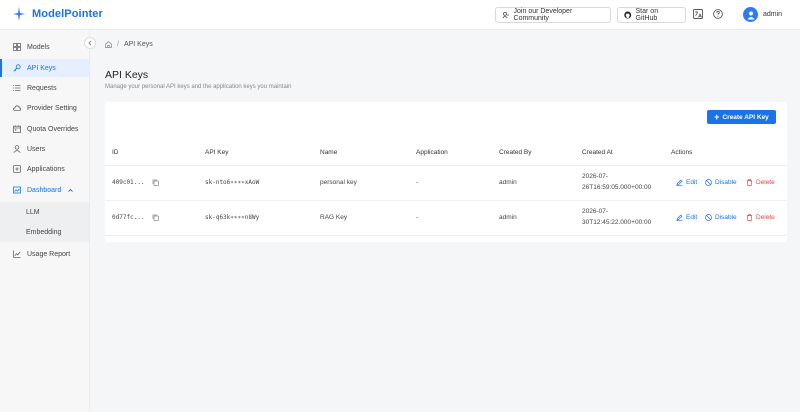  I want to click on join-community-button: Join our Developer Community, so click(553, 15).